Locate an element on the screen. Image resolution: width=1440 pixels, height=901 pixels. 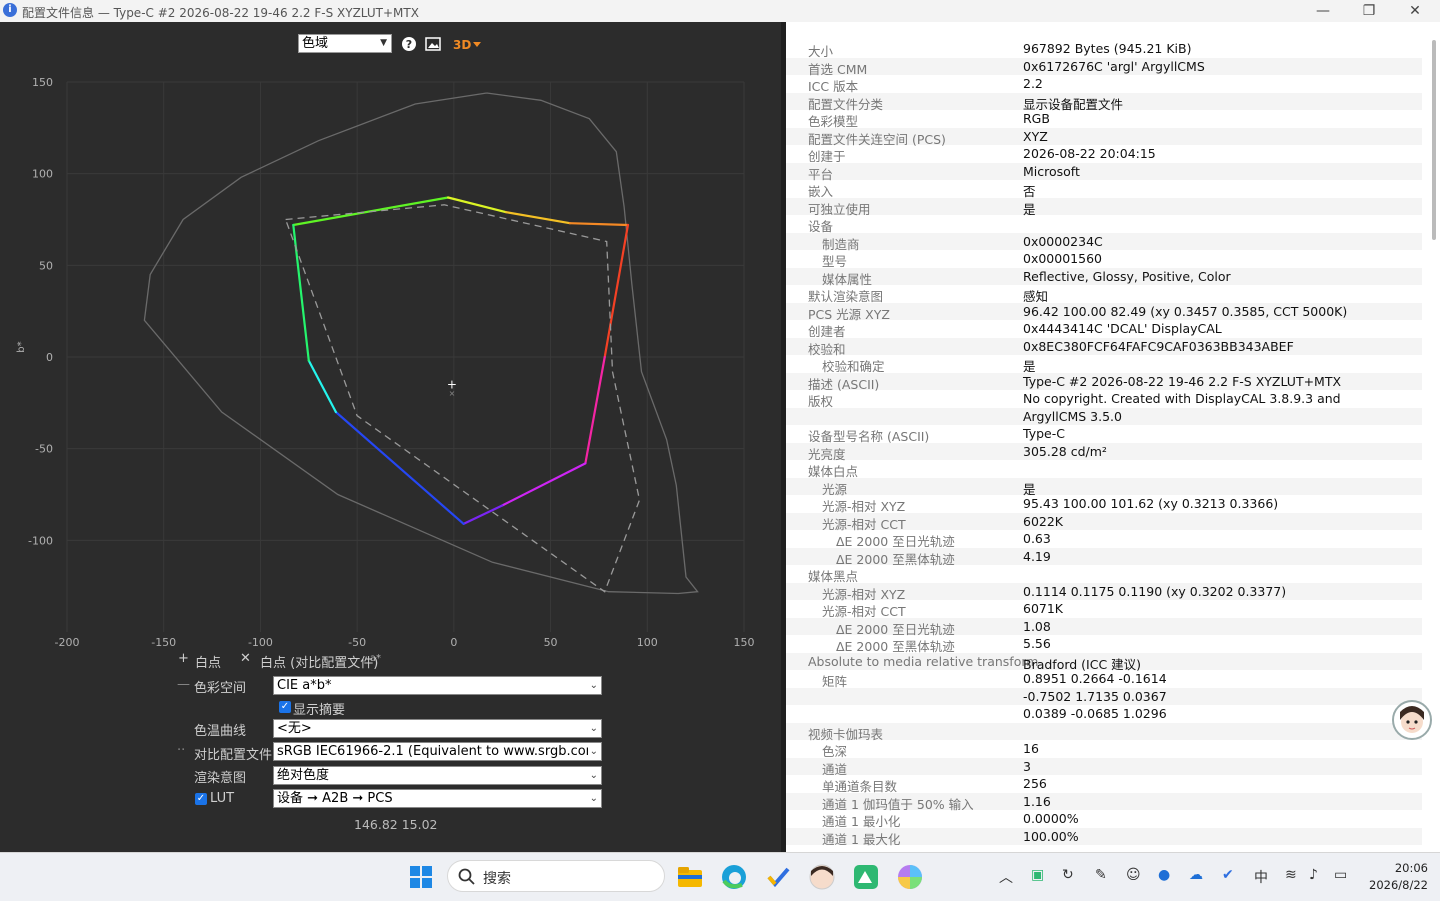
cursor-coords: 146.82 15.02 is located at coordinates (396, 824).